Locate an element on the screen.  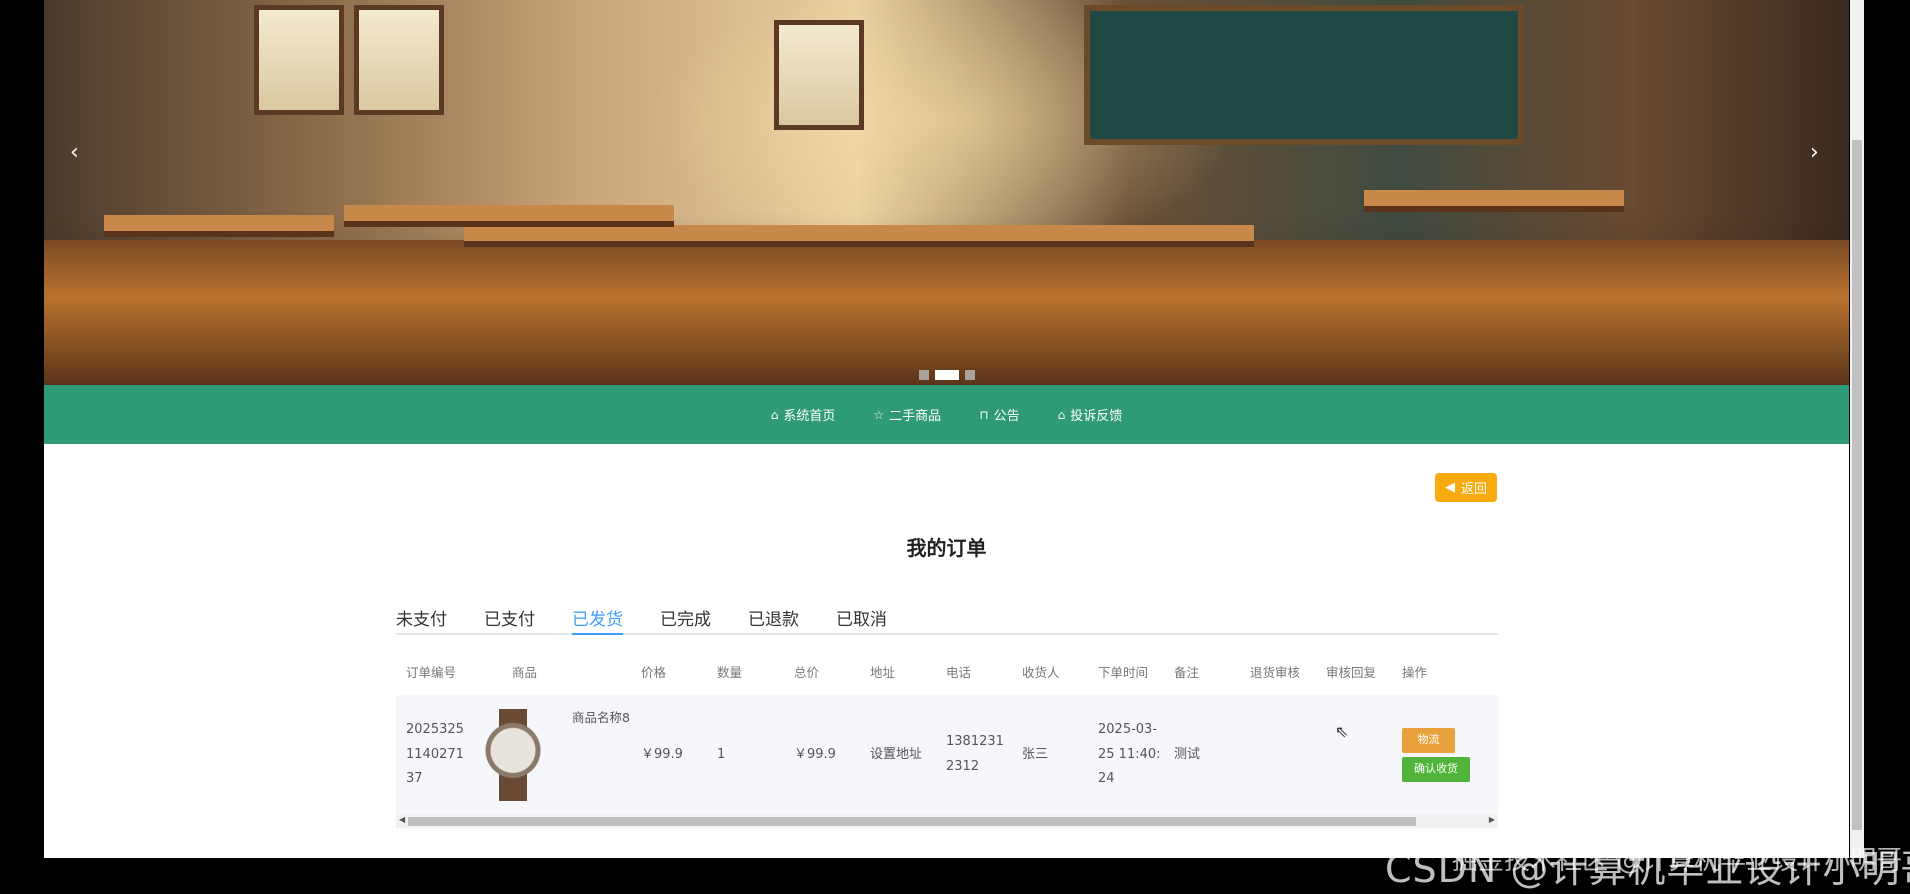
back-label: 返回 is located at coordinates (1473, 489).